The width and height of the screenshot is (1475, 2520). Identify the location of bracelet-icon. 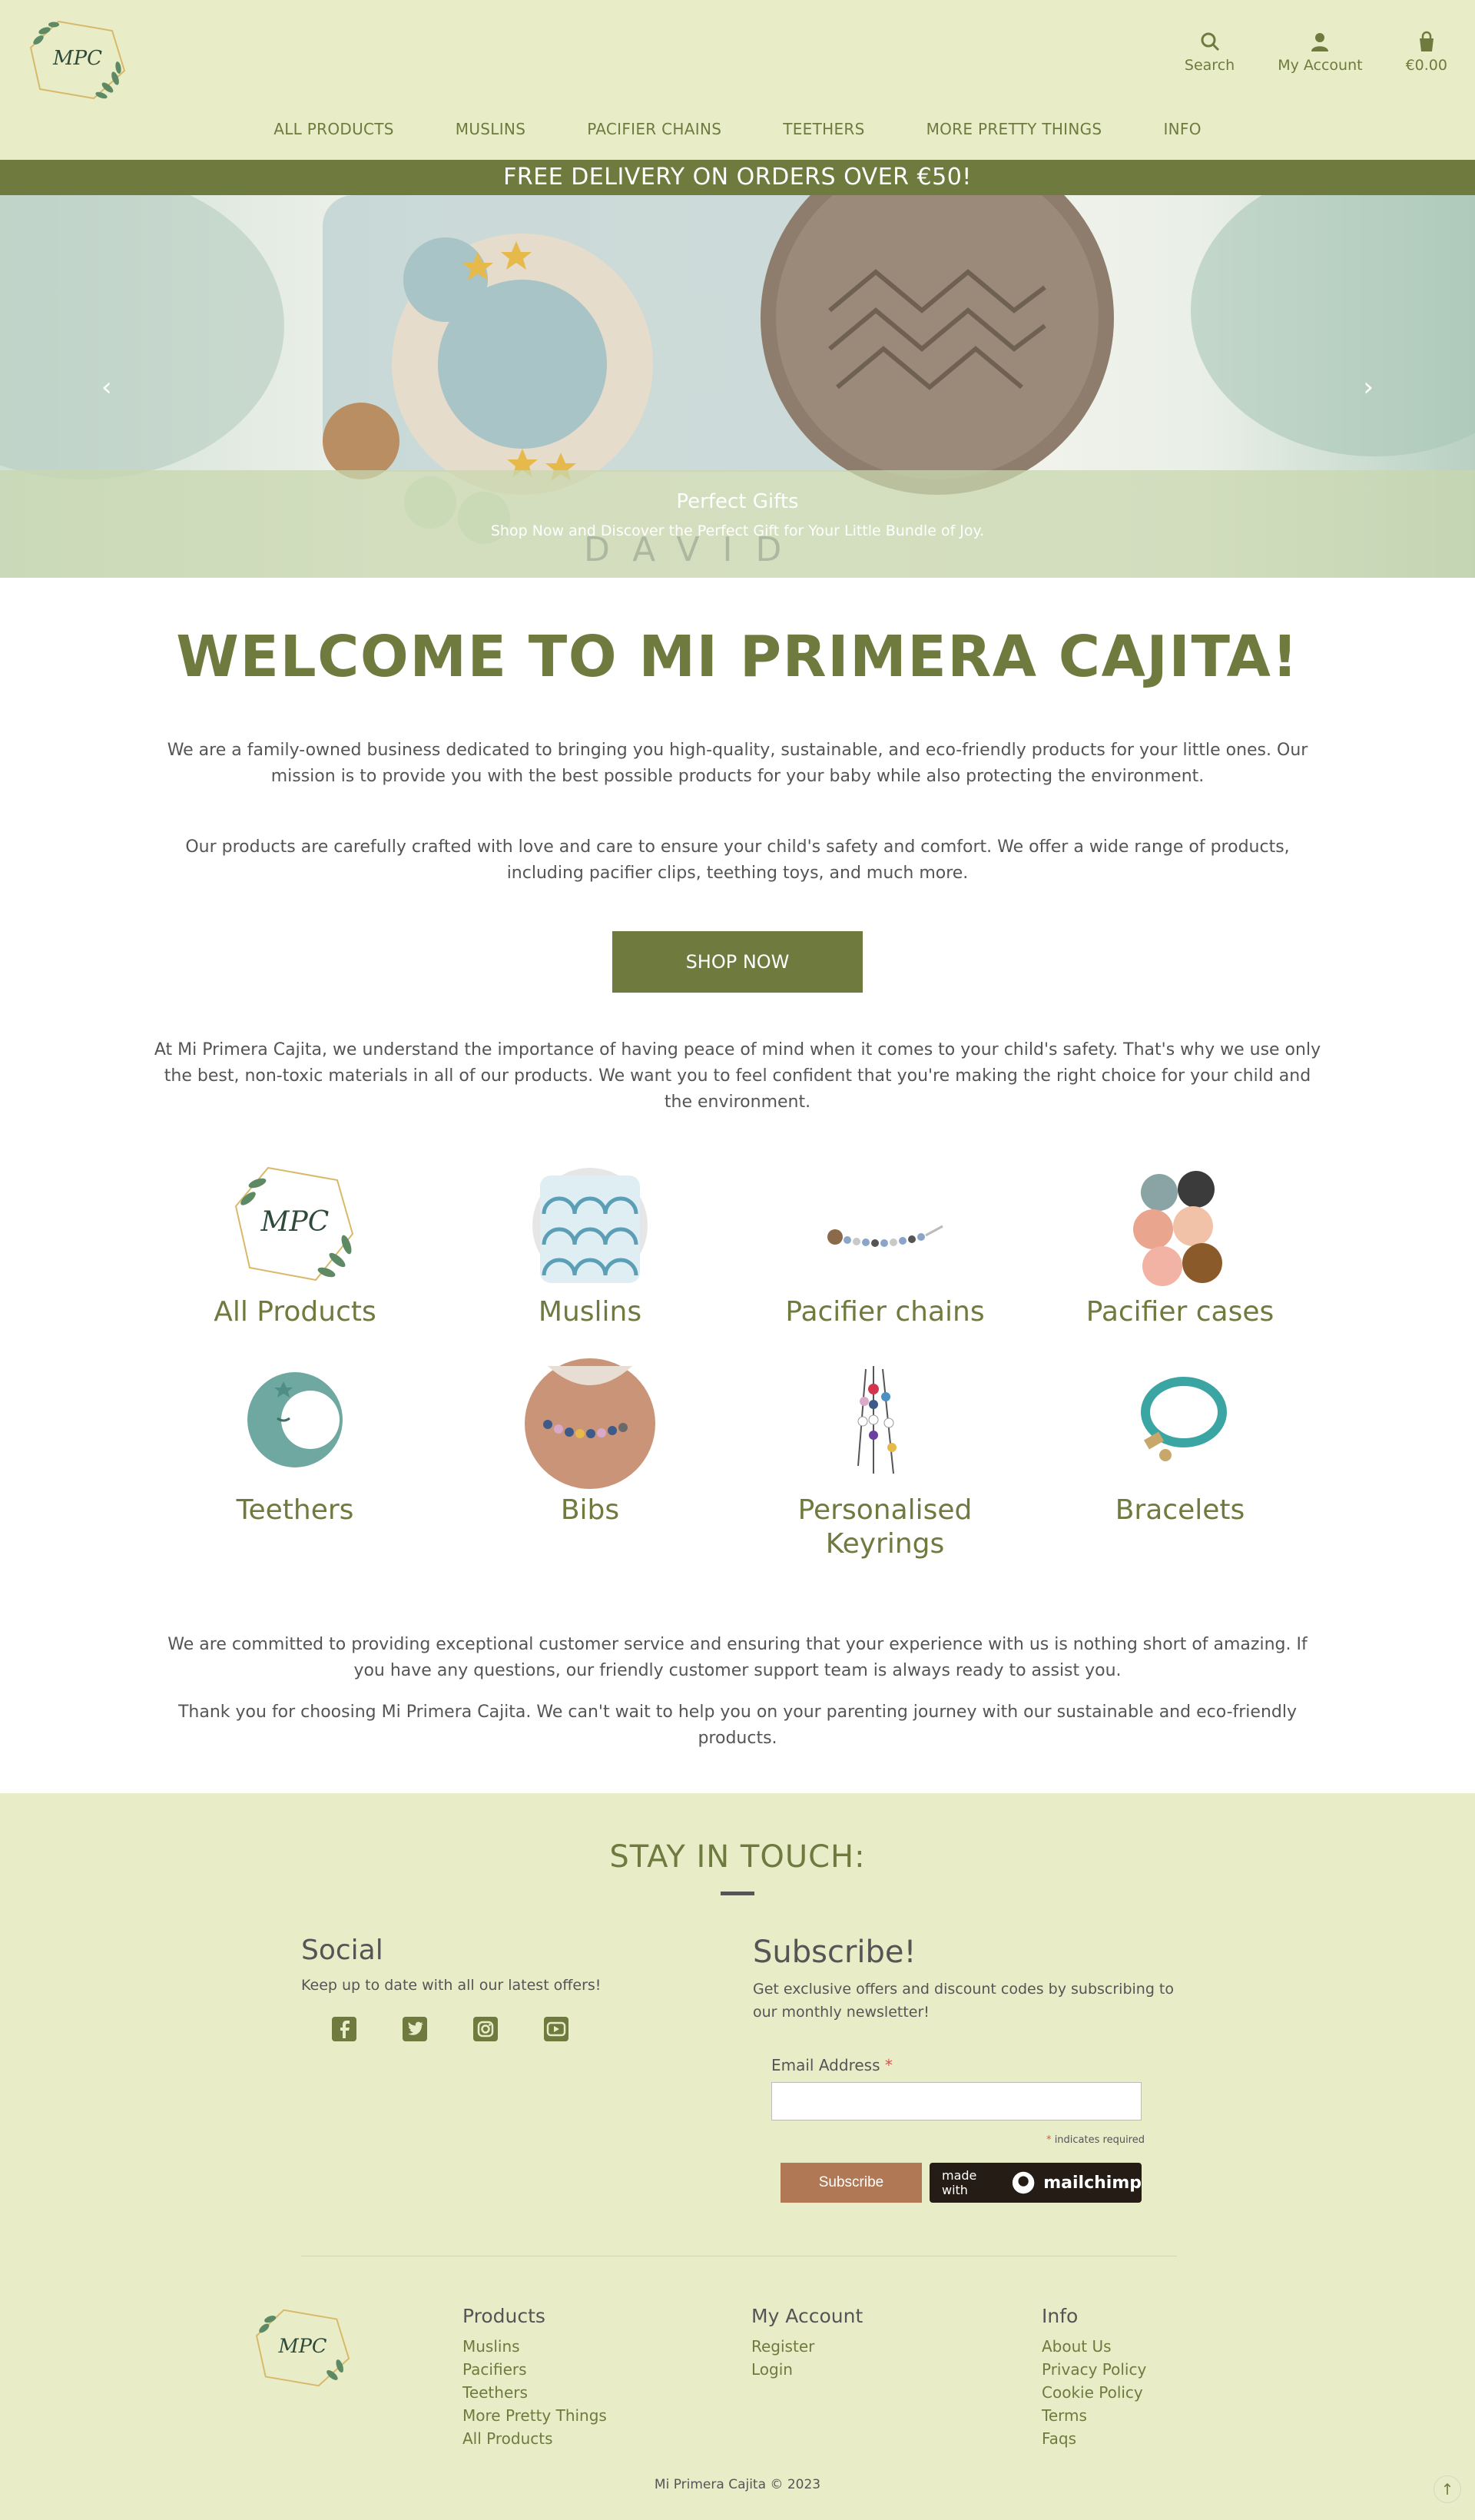
(1180, 1423).